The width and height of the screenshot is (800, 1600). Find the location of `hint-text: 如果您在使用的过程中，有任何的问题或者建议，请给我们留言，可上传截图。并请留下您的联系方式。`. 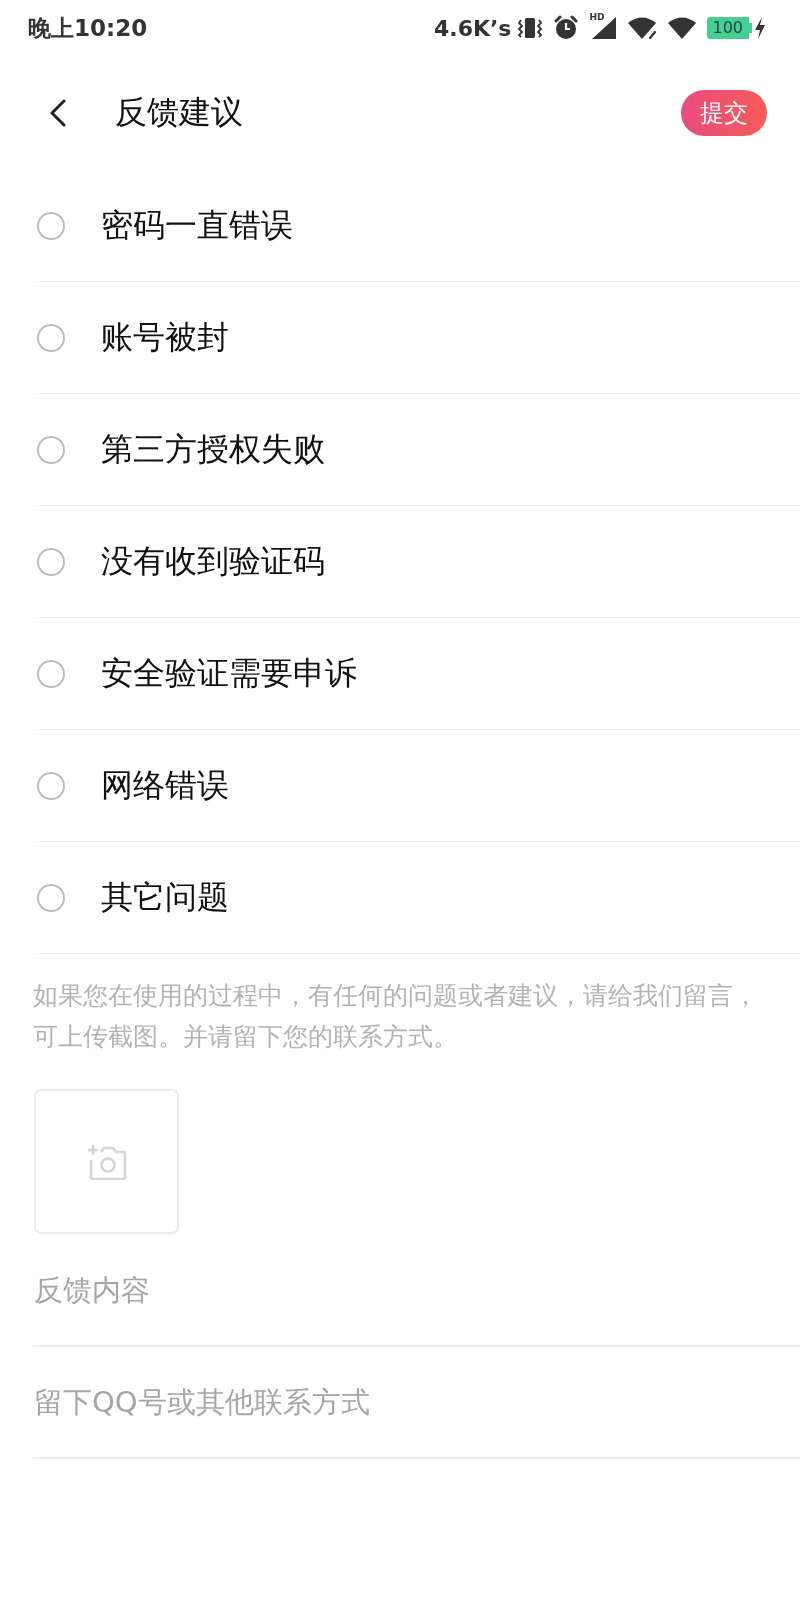

hint-text: 如果您在使用的过程中，有任何的问题或者建议，请给我们留言，可上传截图。并请留下您的联系方式。 is located at coordinates (396, 1016).